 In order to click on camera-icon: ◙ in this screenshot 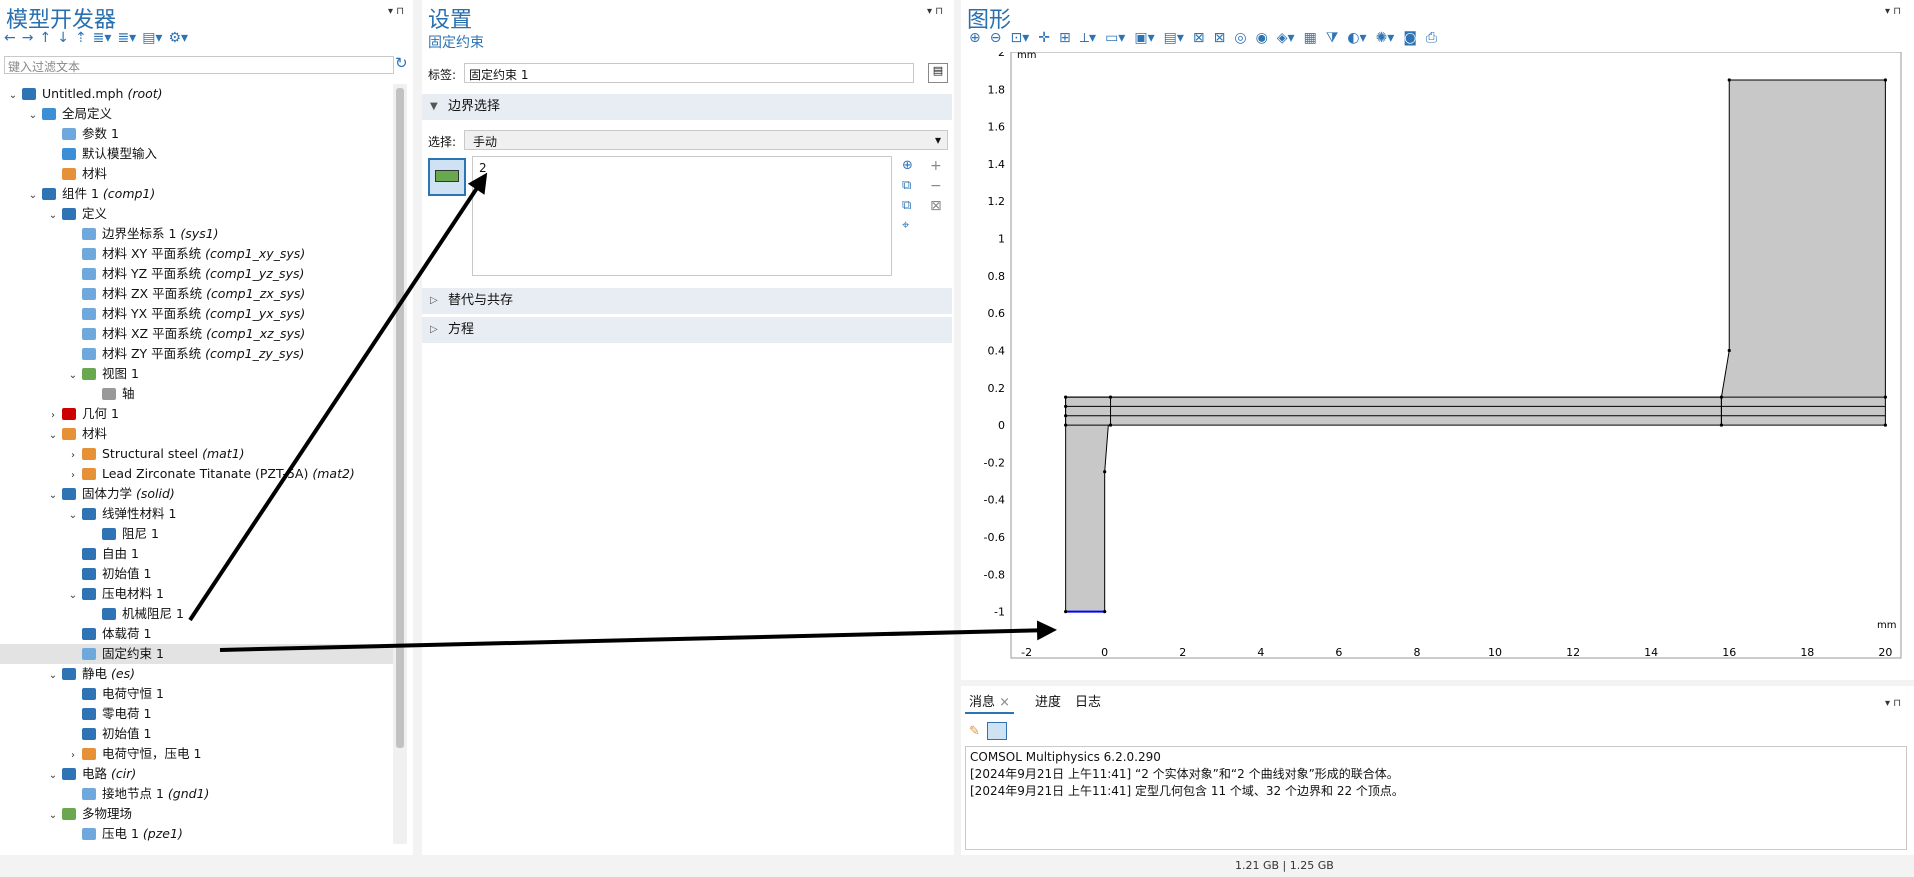, I will do `click(1410, 38)`.